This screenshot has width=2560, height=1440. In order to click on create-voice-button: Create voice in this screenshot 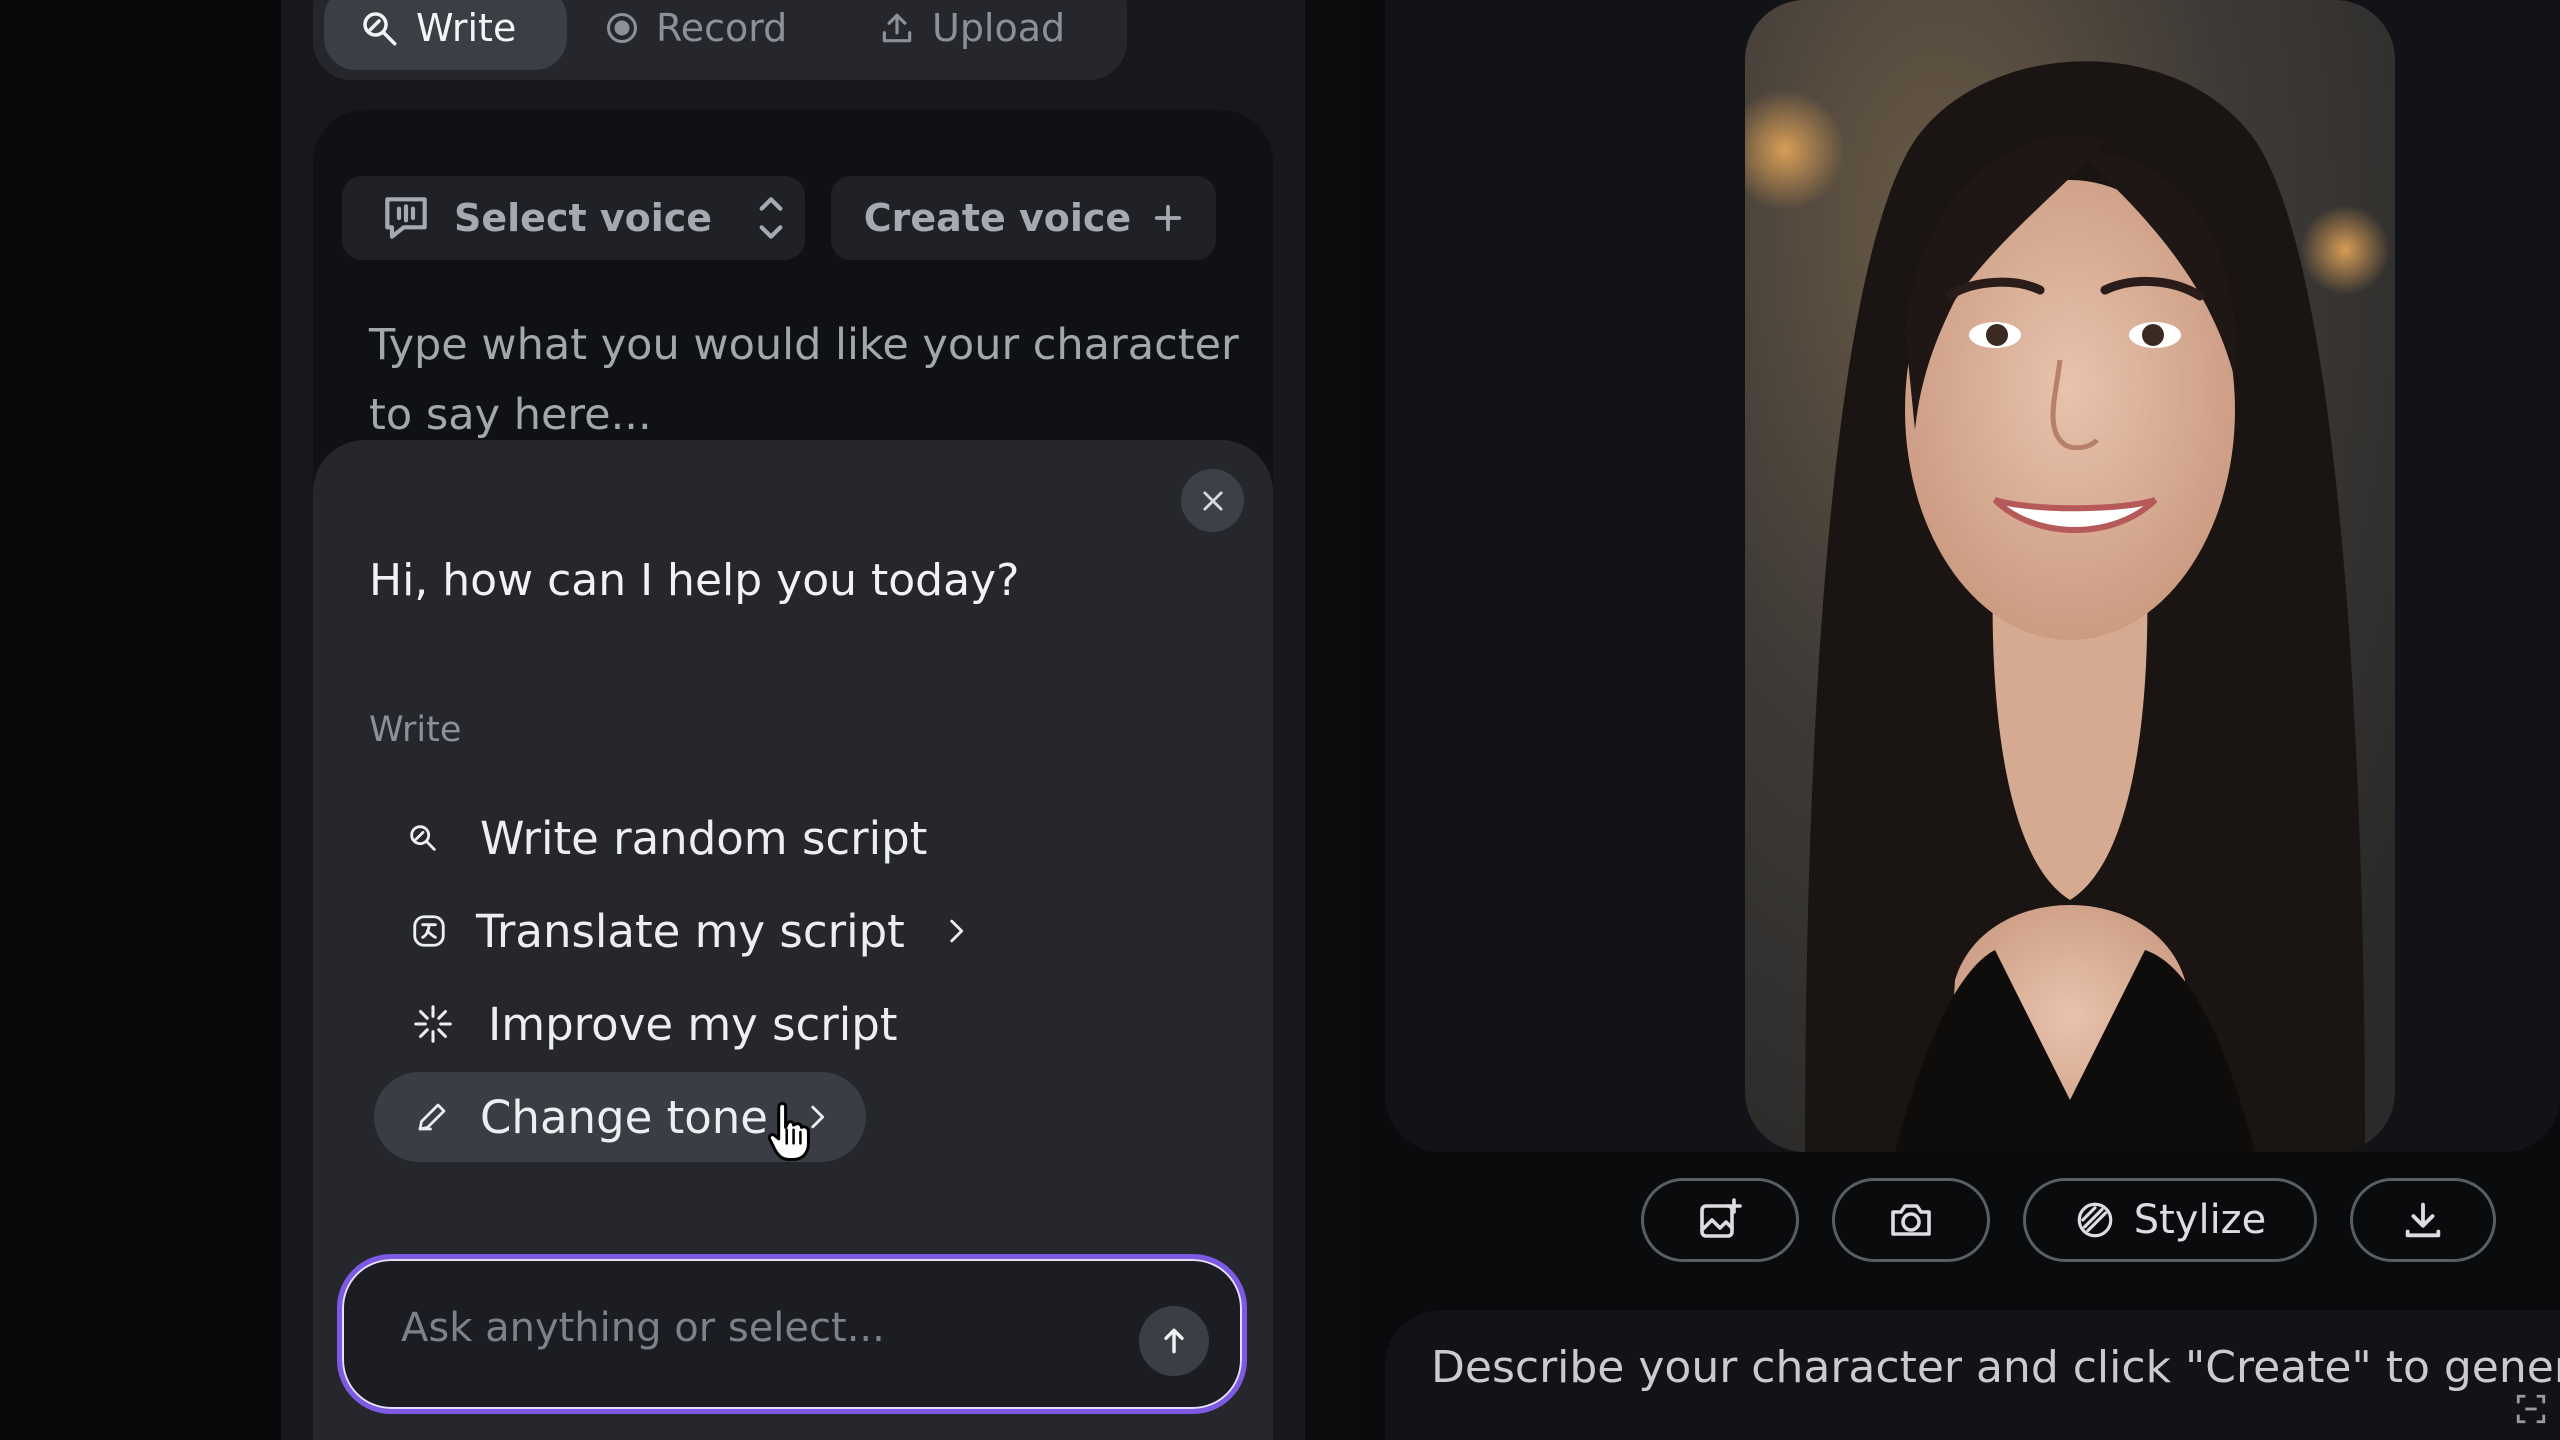, I will do `click(1023, 218)`.